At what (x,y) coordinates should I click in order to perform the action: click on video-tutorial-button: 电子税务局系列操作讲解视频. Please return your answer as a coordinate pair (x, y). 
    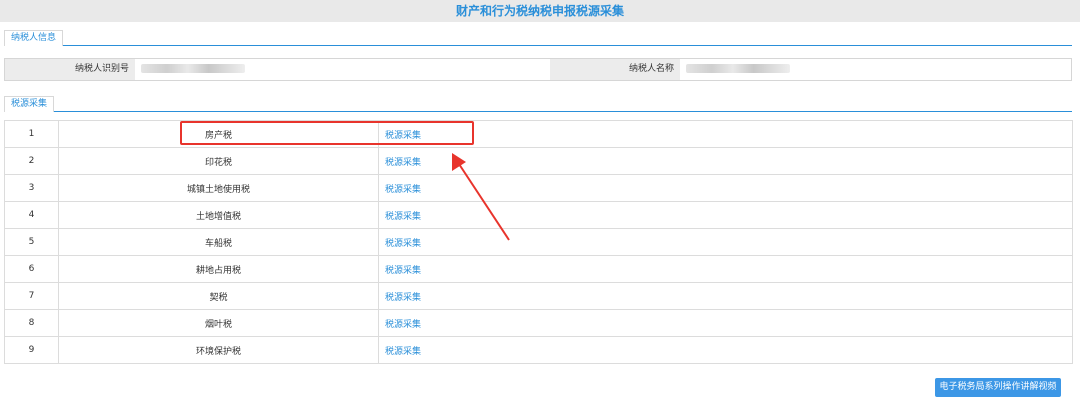
    Looking at the image, I should click on (998, 387).